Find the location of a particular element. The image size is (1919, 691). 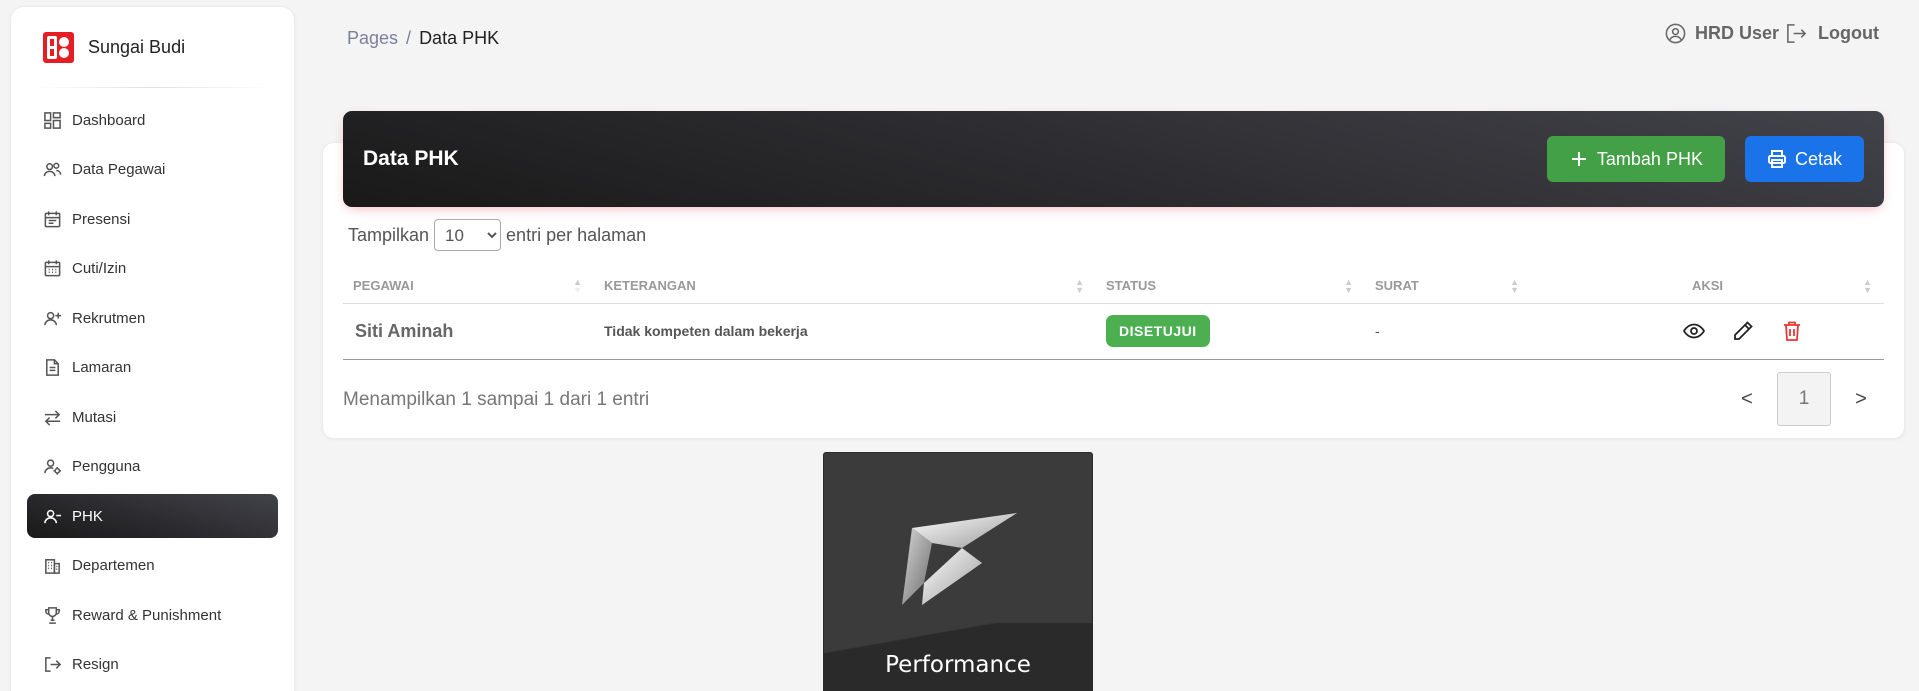

sidebar-item-data-pegawai: Data Pegawai is located at coordinates (152, 170).